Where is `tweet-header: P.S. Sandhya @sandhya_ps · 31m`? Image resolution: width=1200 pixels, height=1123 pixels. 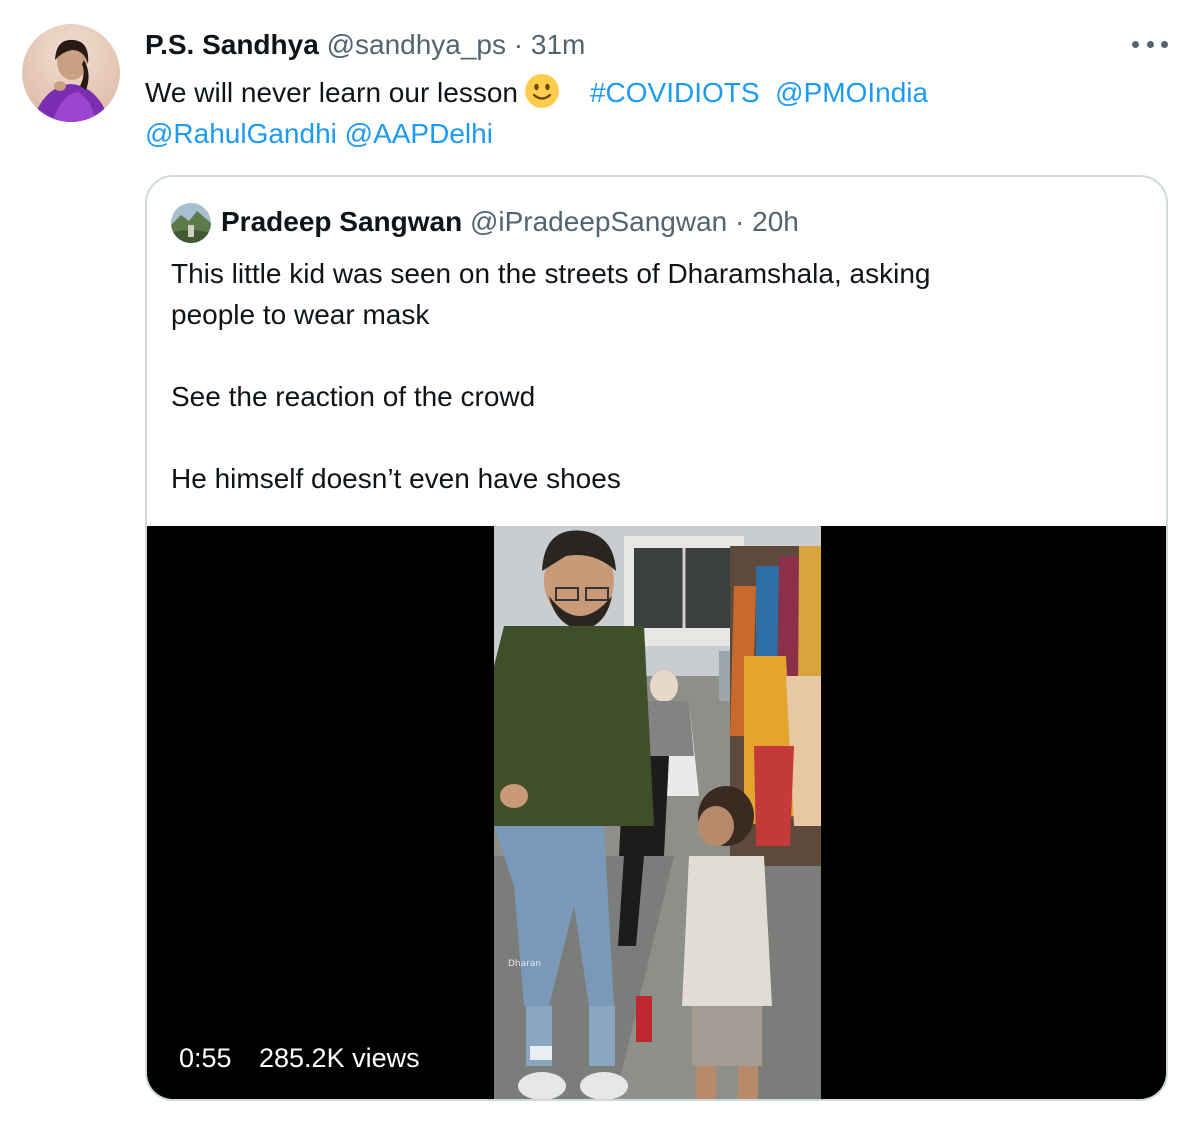
tweet-header: P.S. Sandhya @sandhya_ps · 31m is located at coordinates (365, 45).